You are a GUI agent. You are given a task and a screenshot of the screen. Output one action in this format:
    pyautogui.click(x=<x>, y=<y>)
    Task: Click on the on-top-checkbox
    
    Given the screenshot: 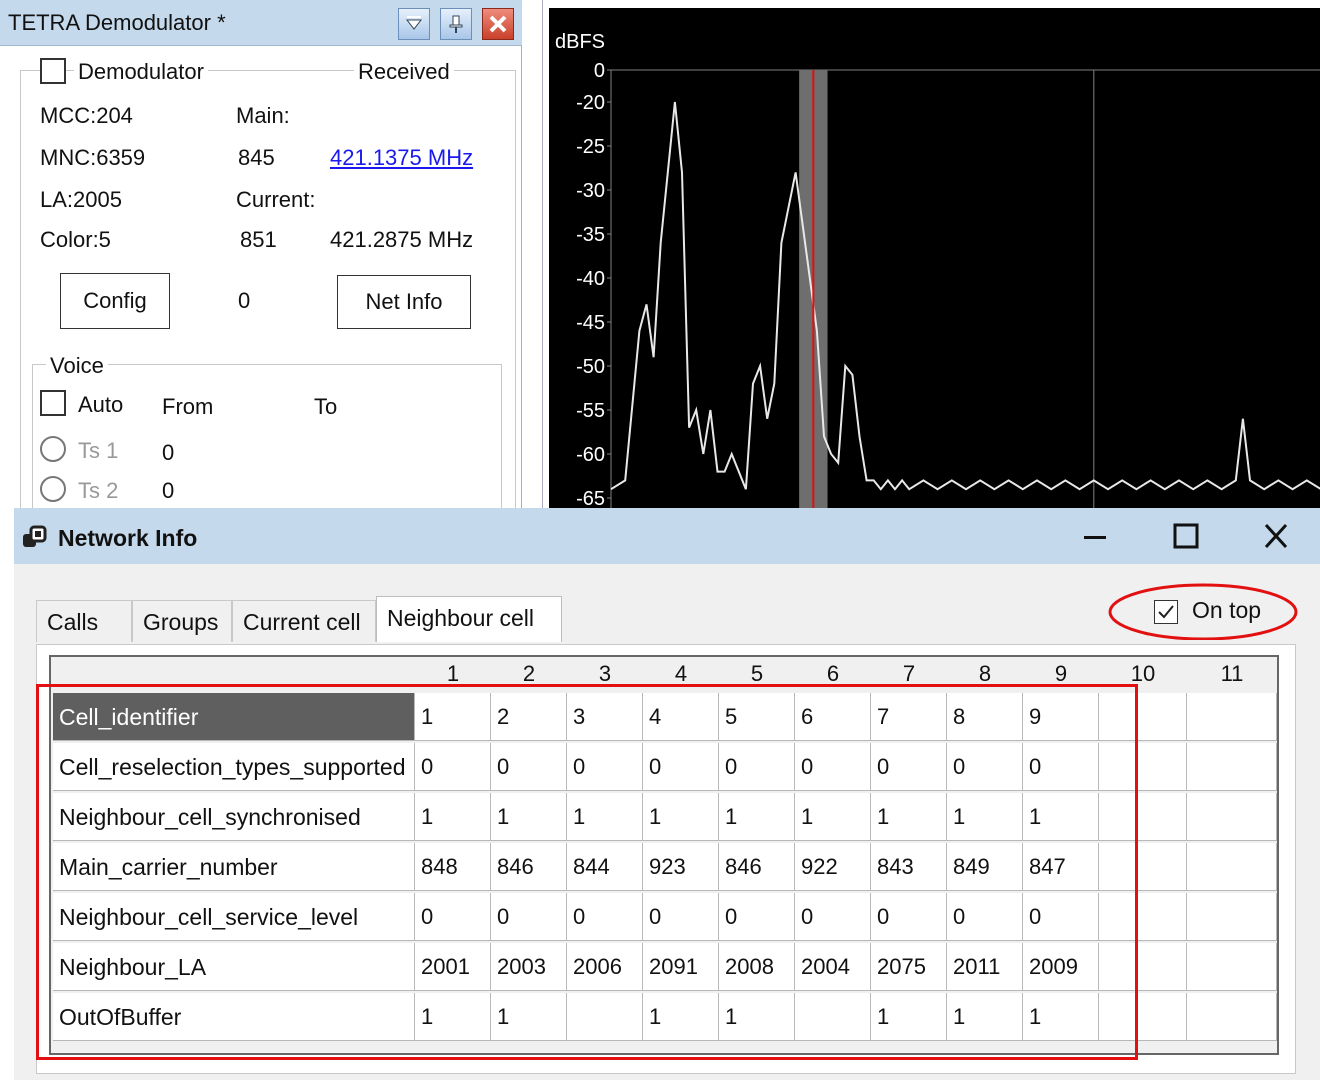 What is the action you would take?
    pyautogui.click(x=1166, y=612)
    